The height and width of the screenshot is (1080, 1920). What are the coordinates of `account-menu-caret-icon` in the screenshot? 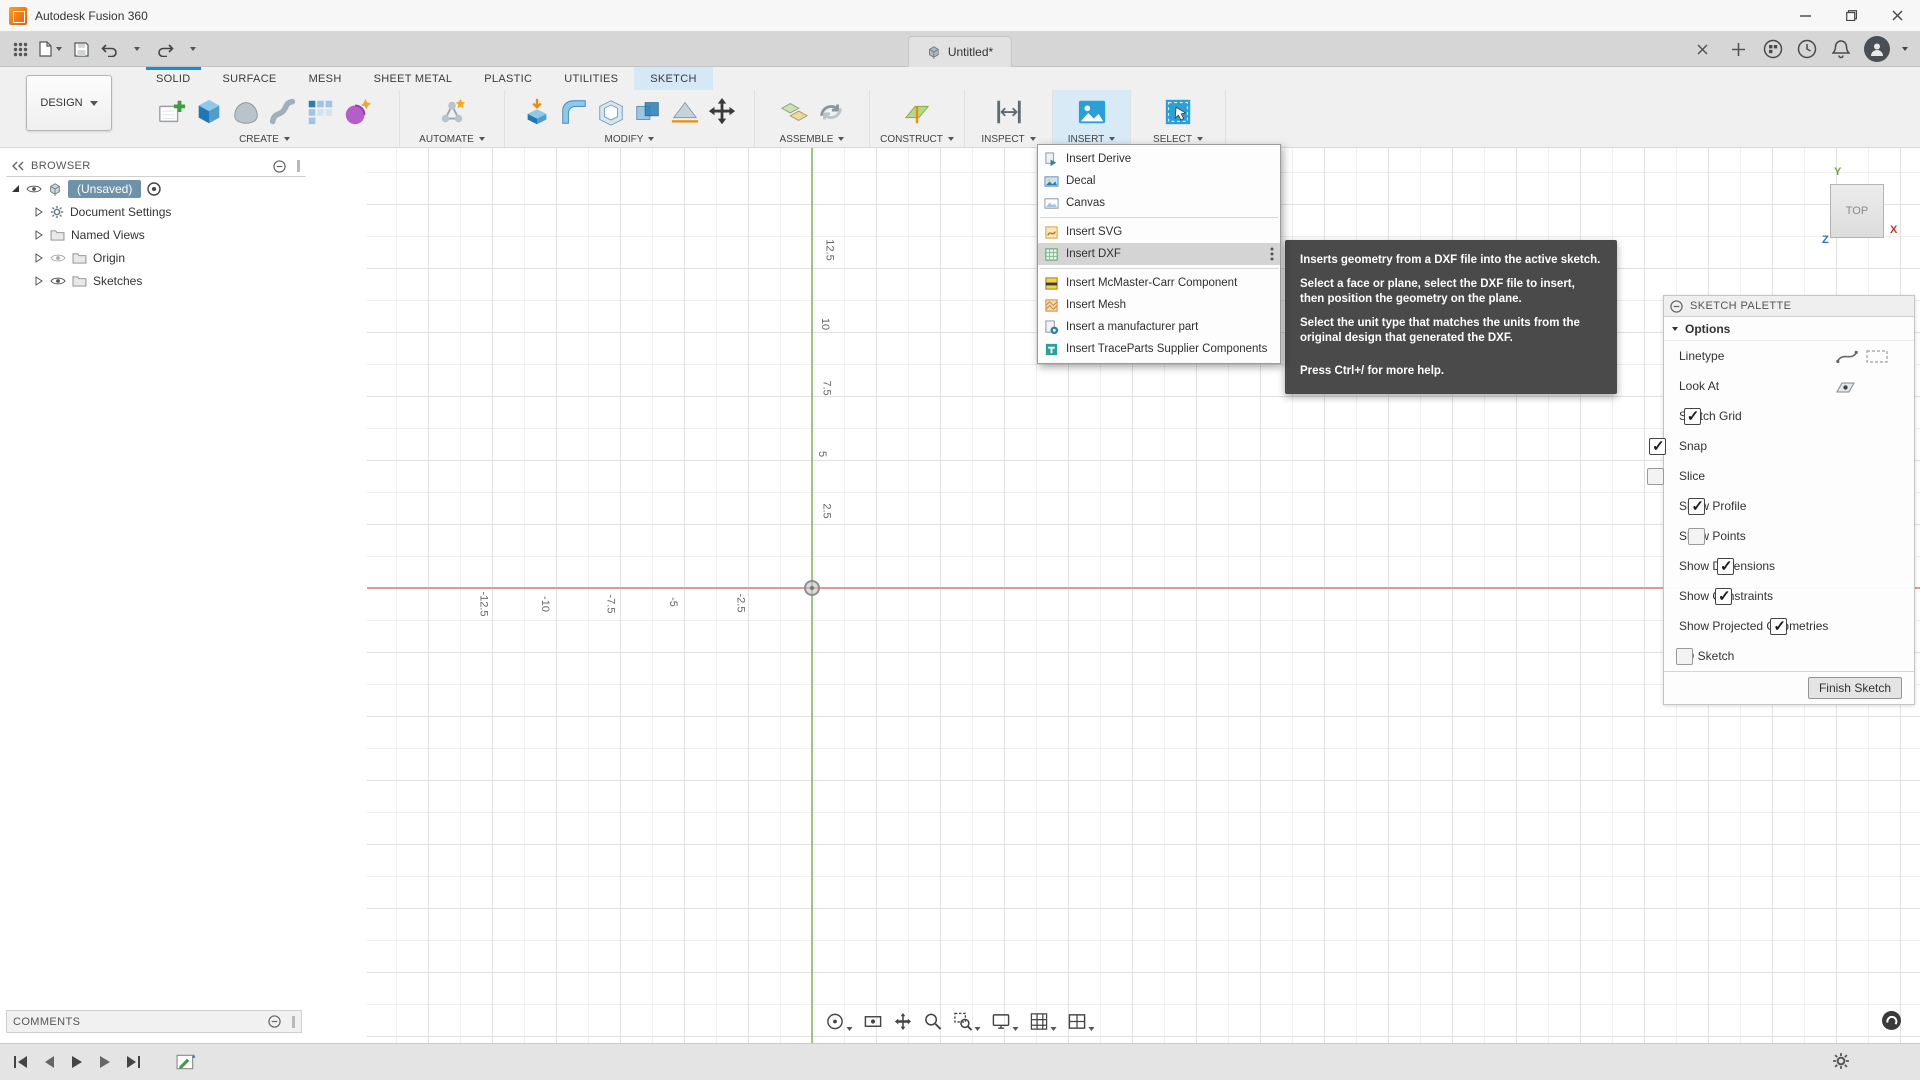 It's located at (1905, 49).